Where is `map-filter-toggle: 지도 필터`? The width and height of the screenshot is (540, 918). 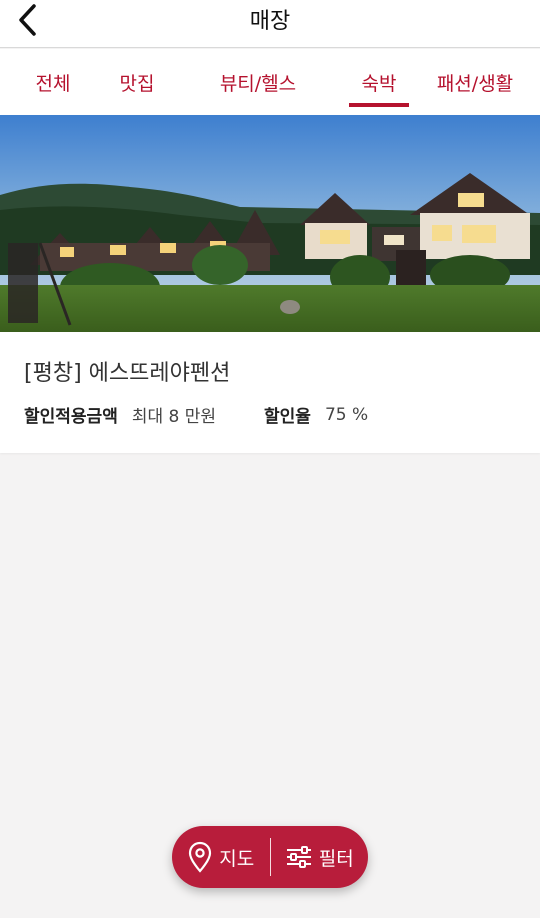 map-filter-toggle: 지도 필터 is located at coordinates (270, 857).